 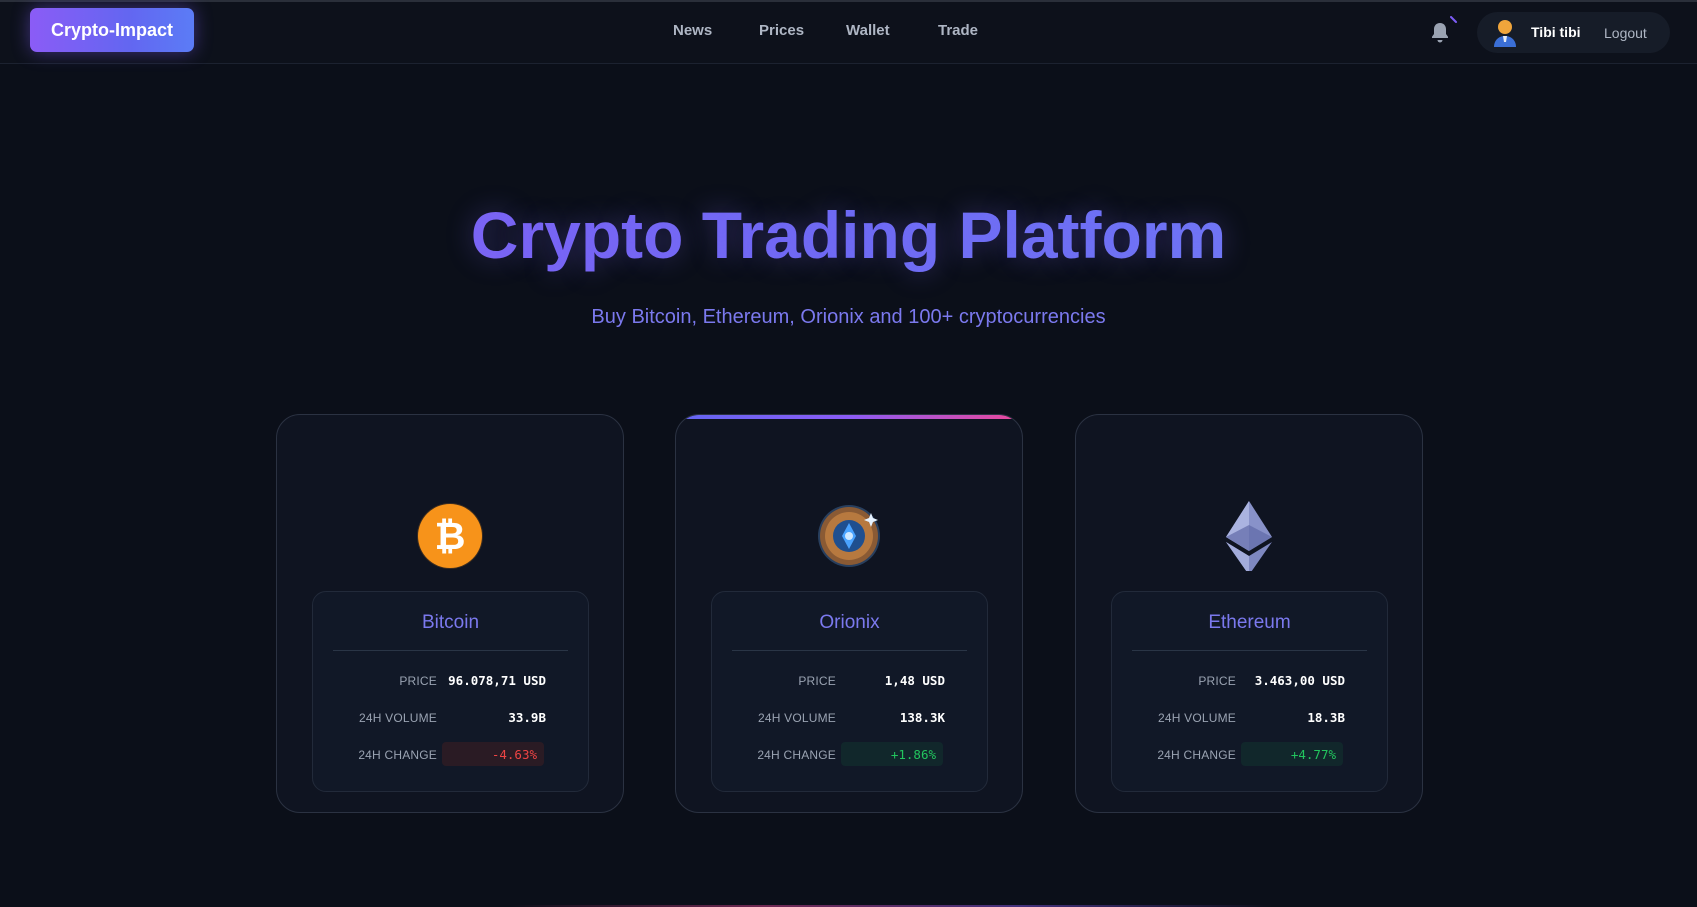 I want to click on change-badge: +1.86%, so click(x=892, y=754).